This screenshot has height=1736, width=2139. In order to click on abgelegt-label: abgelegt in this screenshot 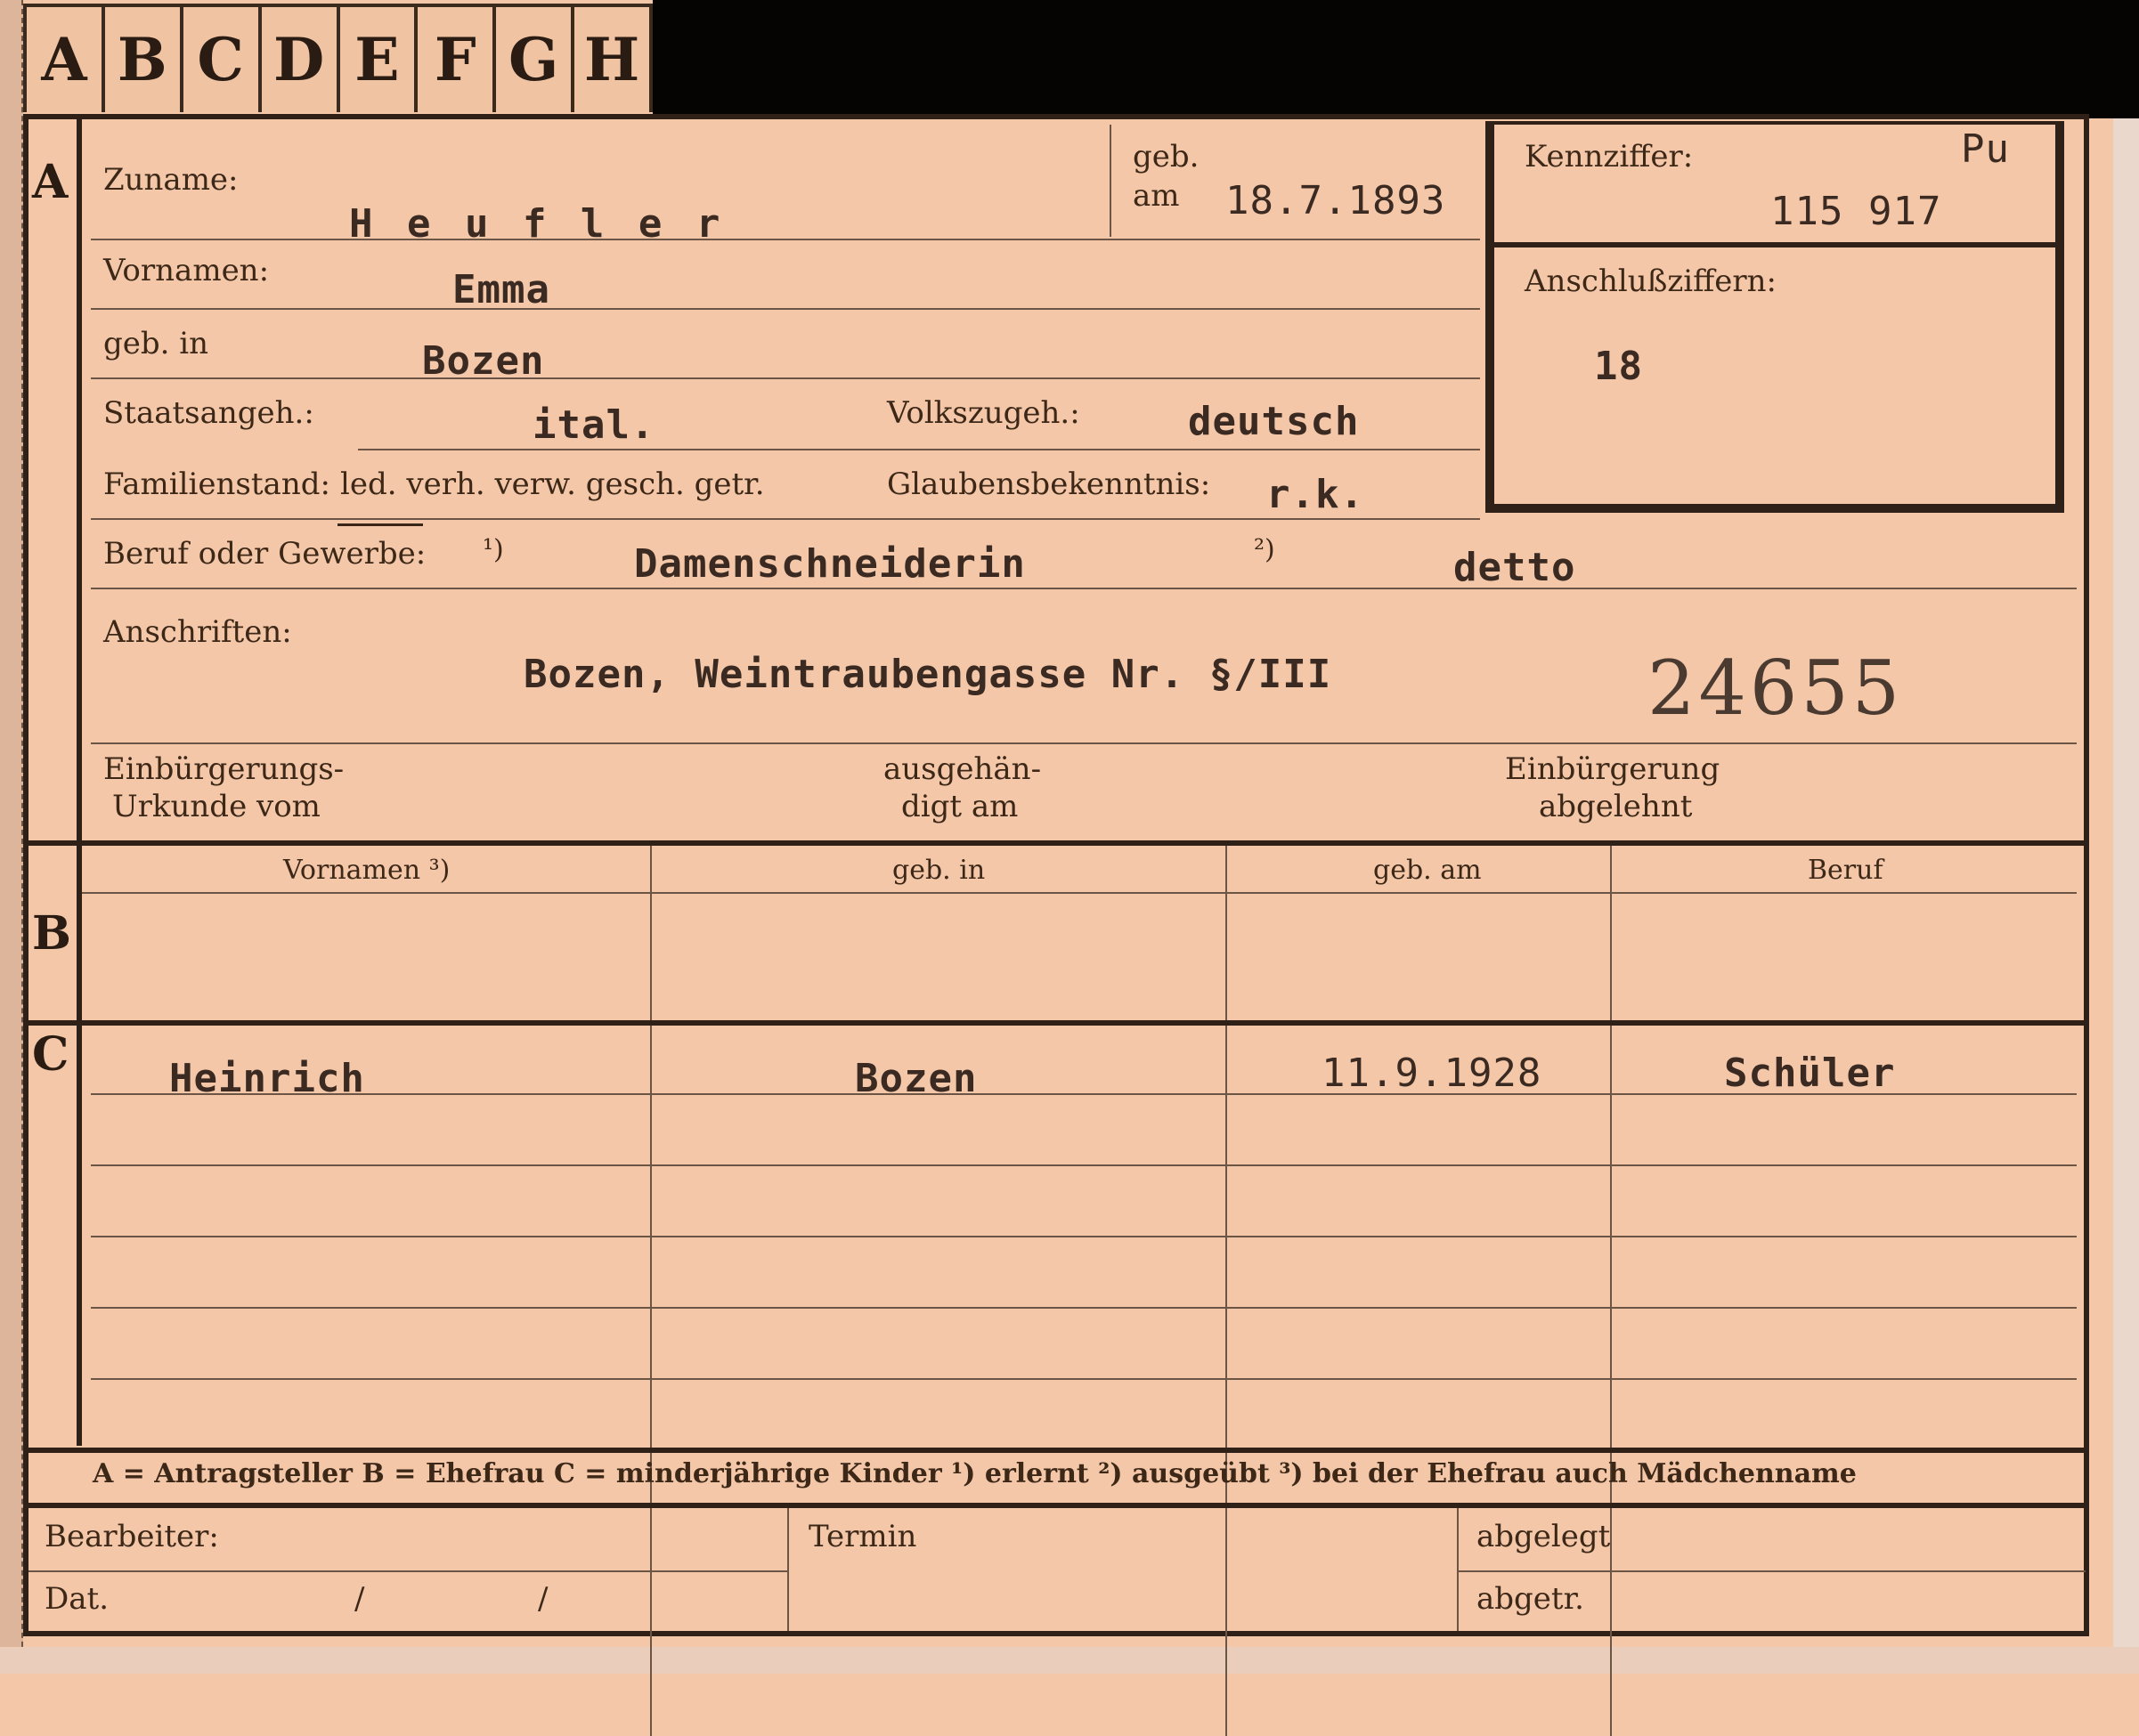, I will do `click(1543, 1536)`.